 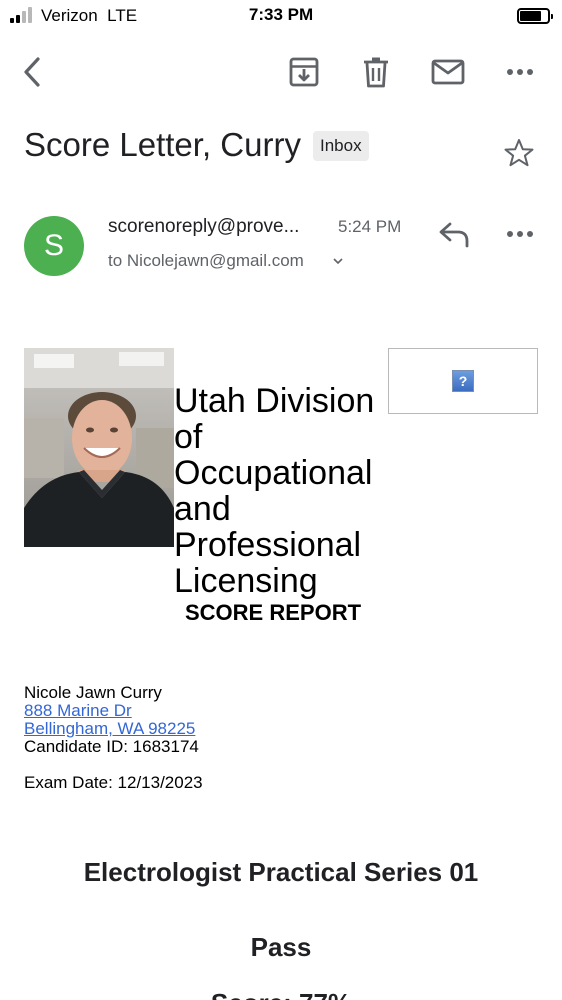 I want to click on email-subject: Score Letter, Curry, so click(x=162, y=144).